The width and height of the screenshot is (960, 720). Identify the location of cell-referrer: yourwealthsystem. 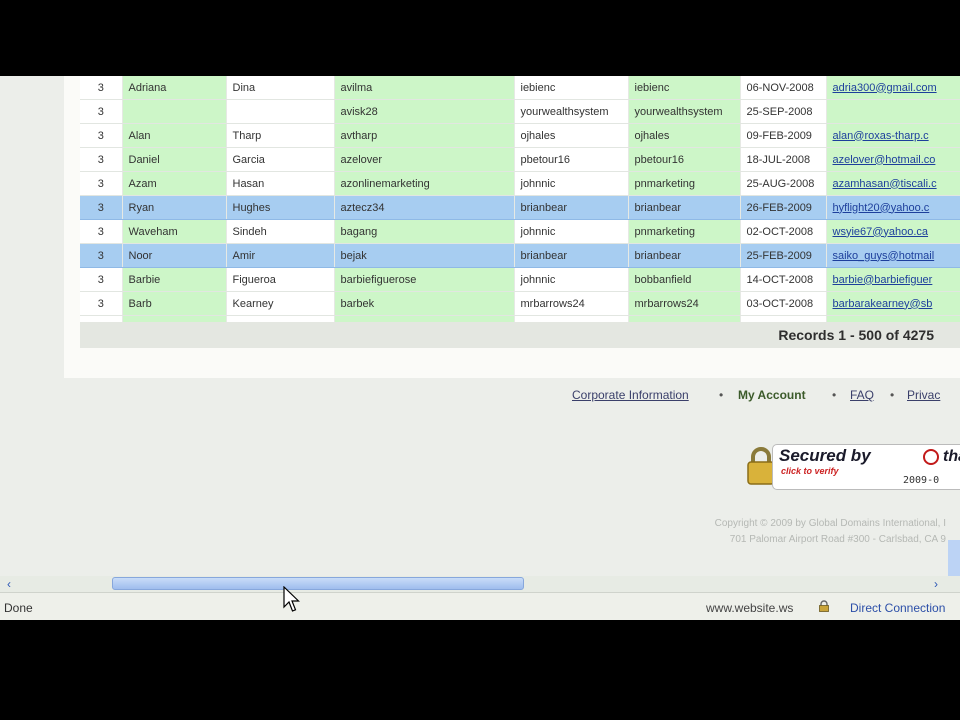
(684, 111).